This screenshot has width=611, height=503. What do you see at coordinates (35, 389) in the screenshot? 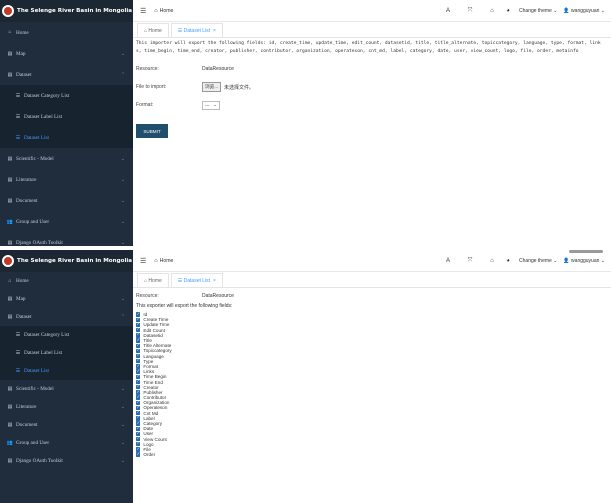
I see `sidebar-item-label: Scientific - Model` at bounding box center [35, 389].